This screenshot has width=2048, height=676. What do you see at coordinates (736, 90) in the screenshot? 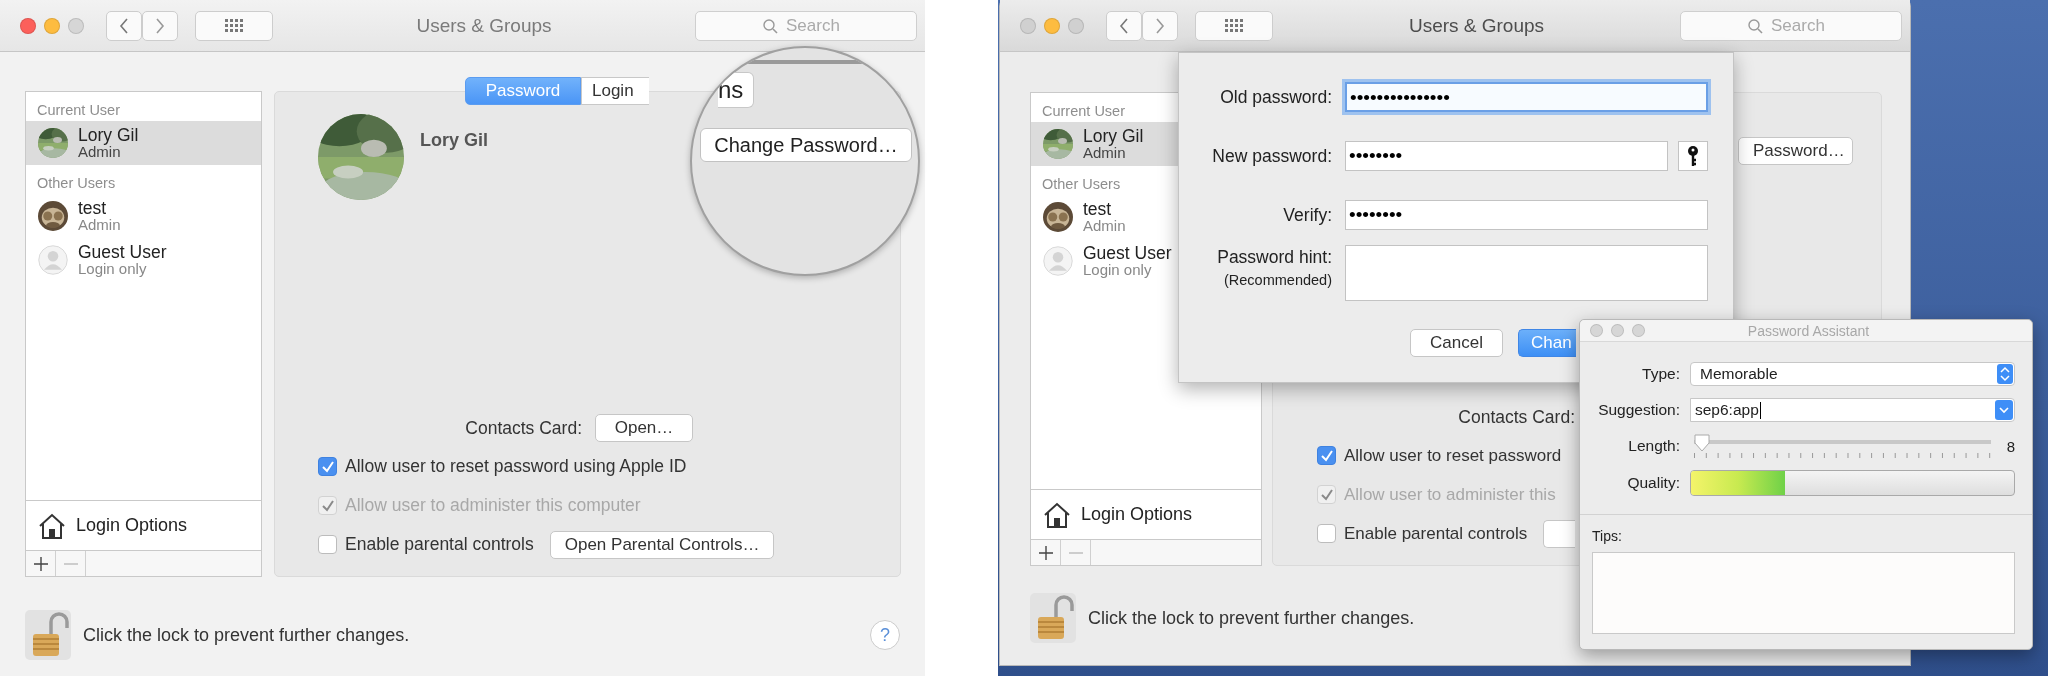
I see `tab: ns` at bounding box center [736, 90].